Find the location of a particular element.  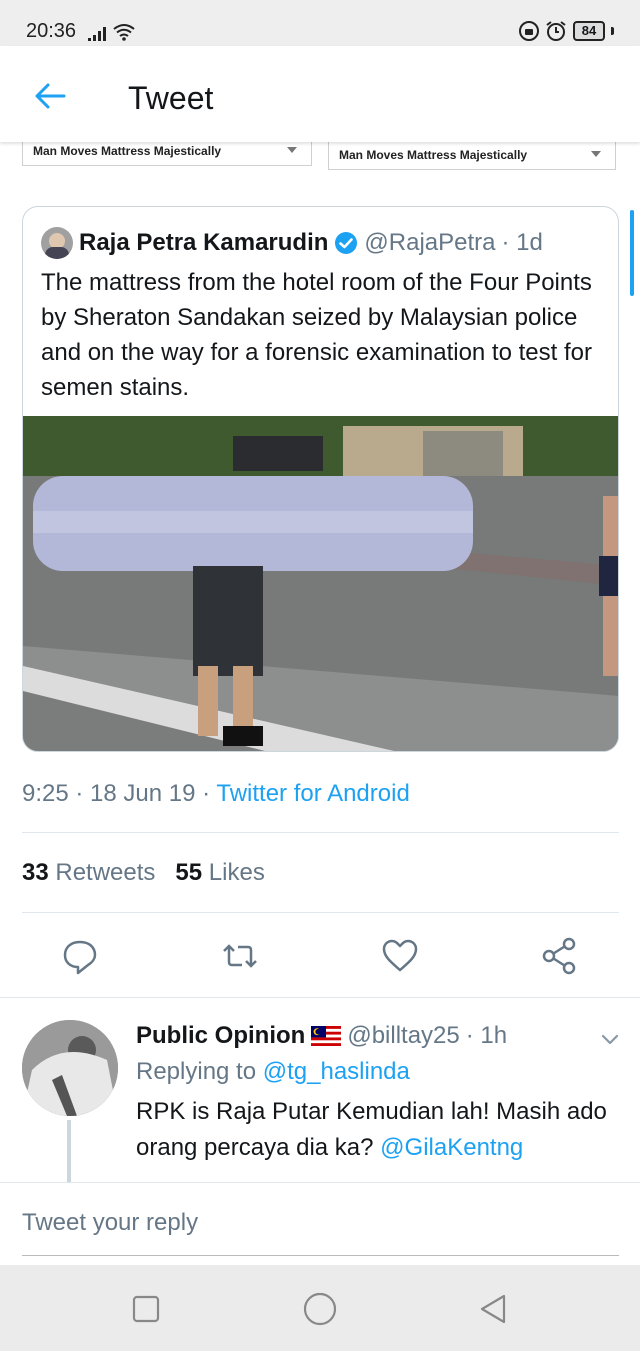

recents-square-icon is located at coordinates (146, 1309).